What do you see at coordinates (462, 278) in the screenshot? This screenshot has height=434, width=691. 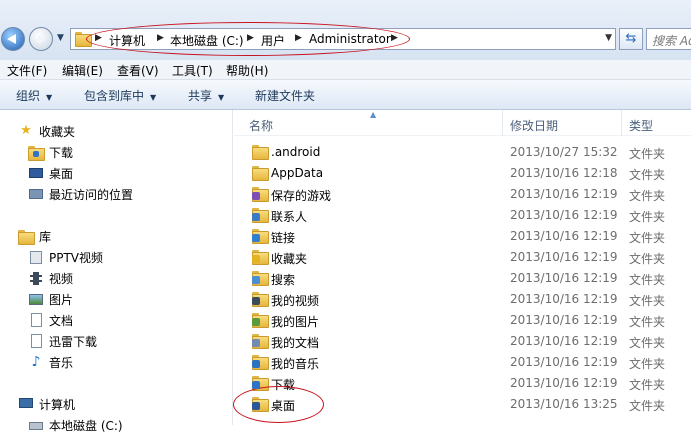 I see `table-row: 搜索 2013/10/16 12:19 文件夹` at bounding box center [462, 278].